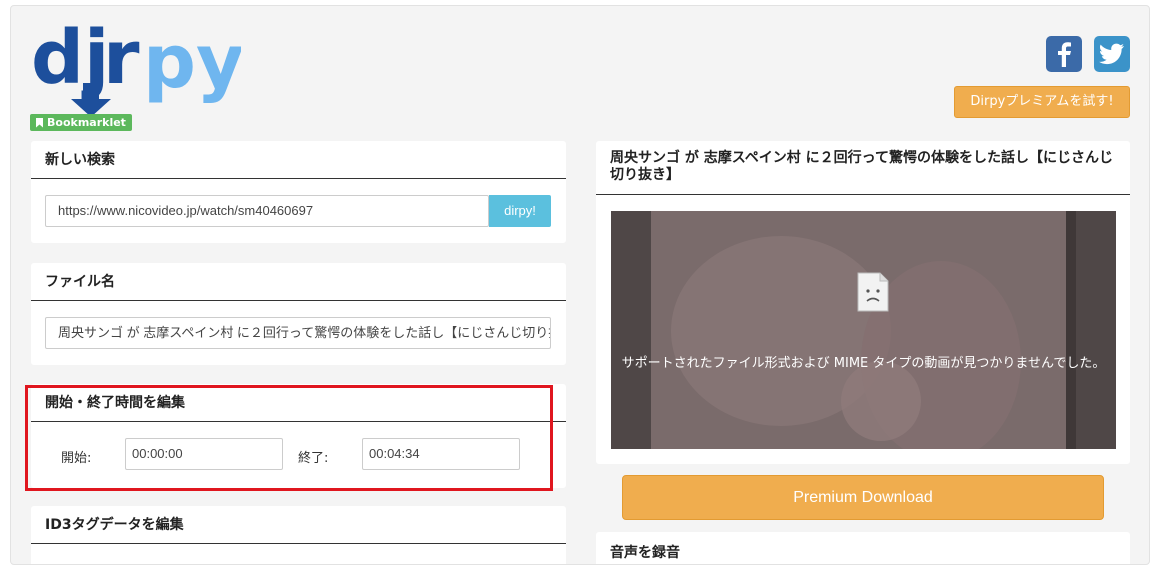 The image size is (1161, 565). What do you see at coordinates (873, 292) in the screenshot?
I see `broken-file-icon` at bounding box center [873, 292].